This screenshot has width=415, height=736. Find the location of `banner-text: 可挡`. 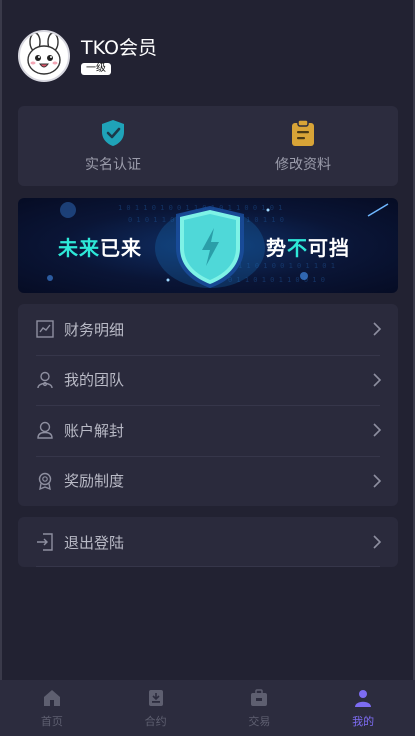

banner-text: 可挡 is located at coordinates (329, 248).